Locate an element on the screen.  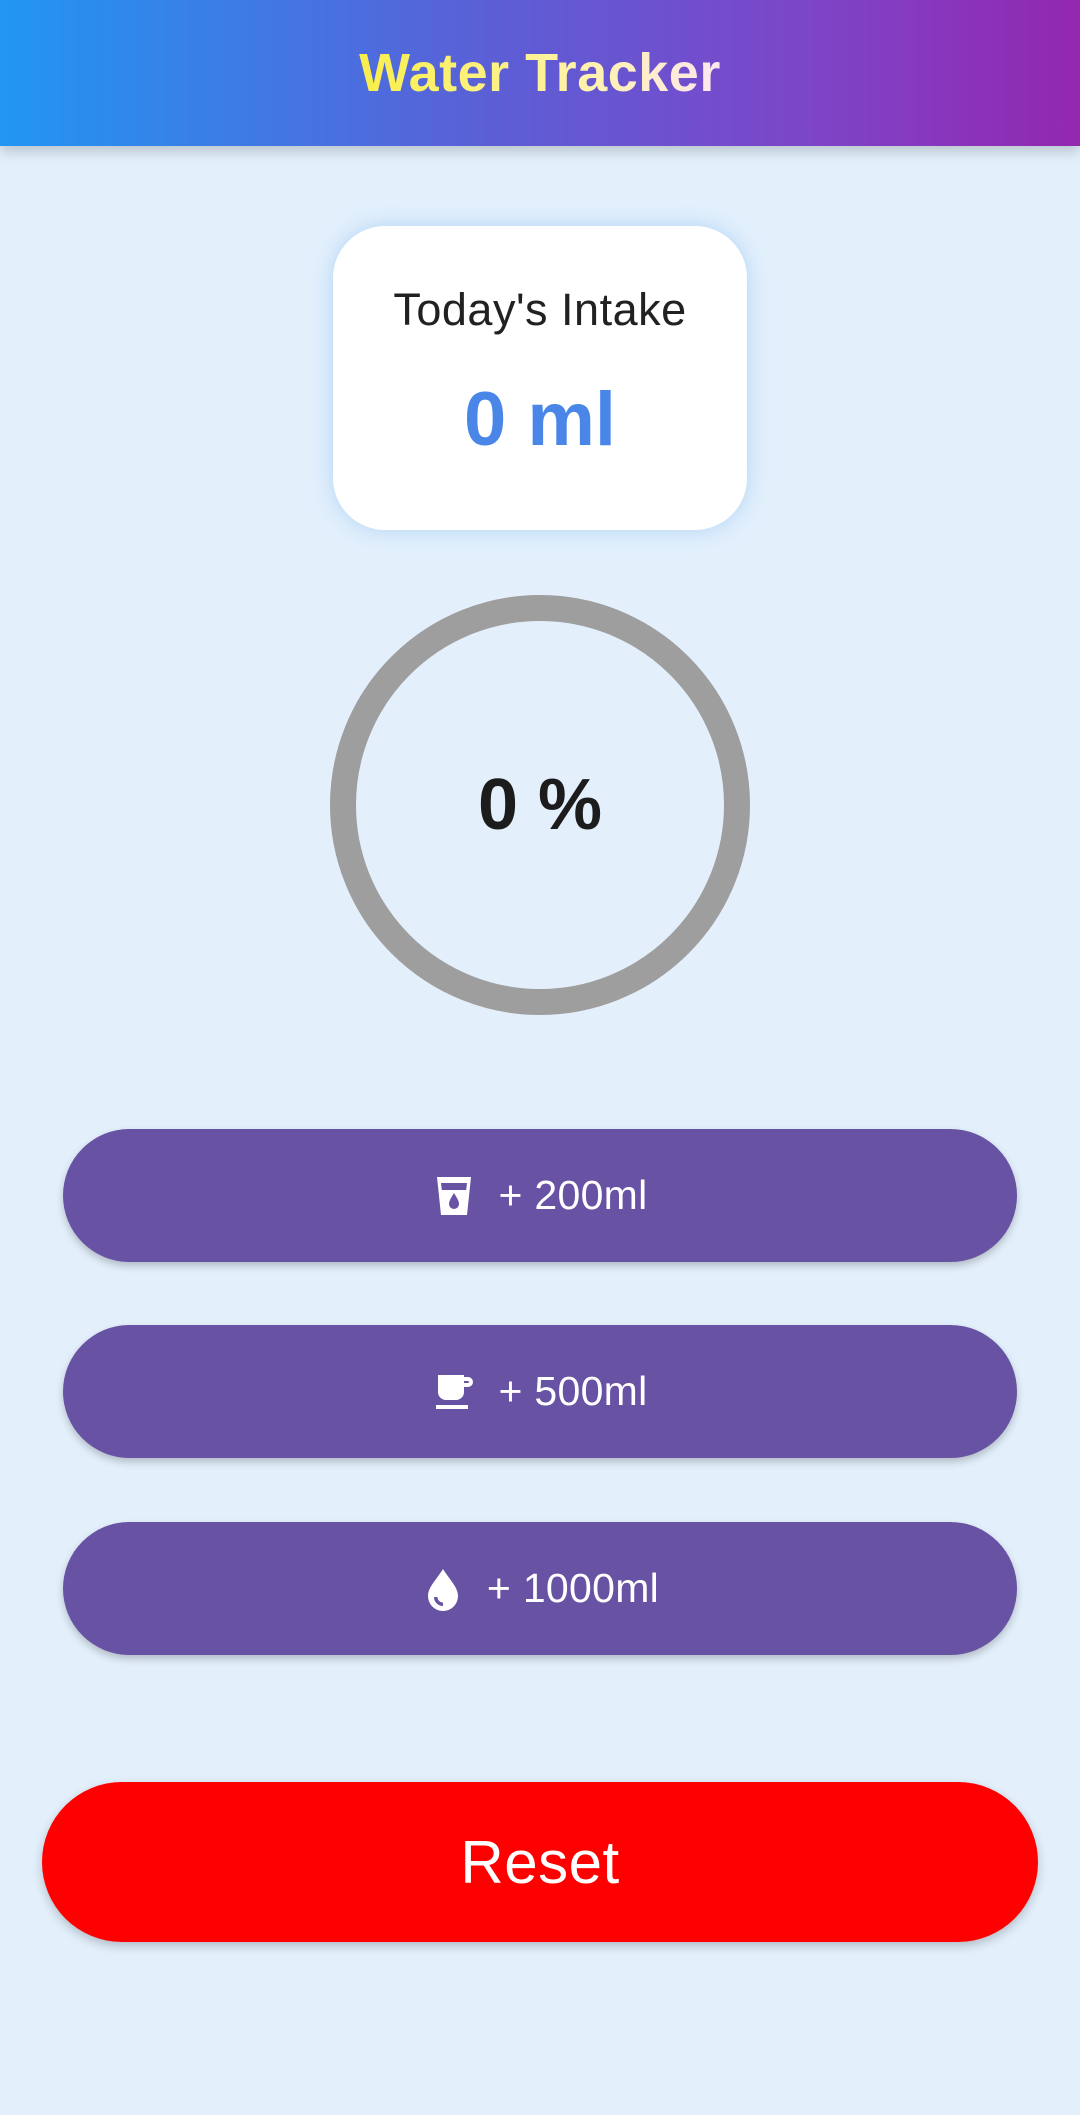
add-1000ml-button: + 1000ml is located at coordinates (540, 1588).